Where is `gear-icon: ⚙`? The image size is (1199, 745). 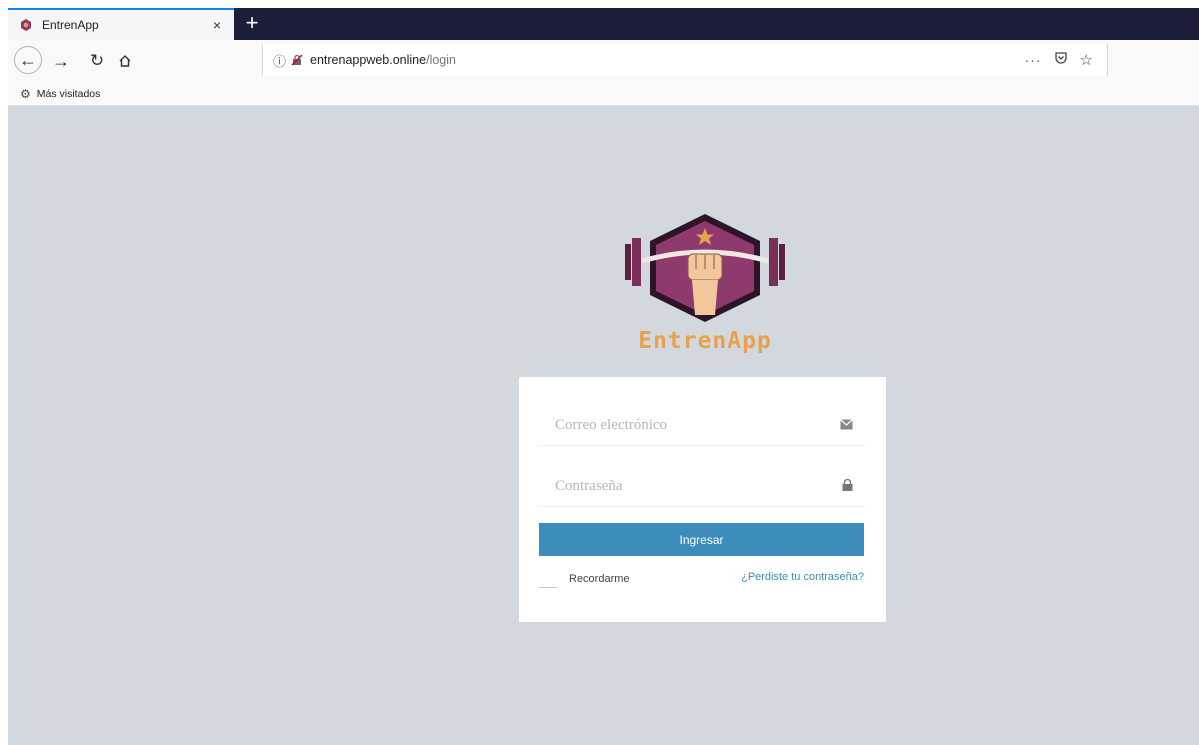 gear-icon: ⚙ is located at coordinates (25, 93).